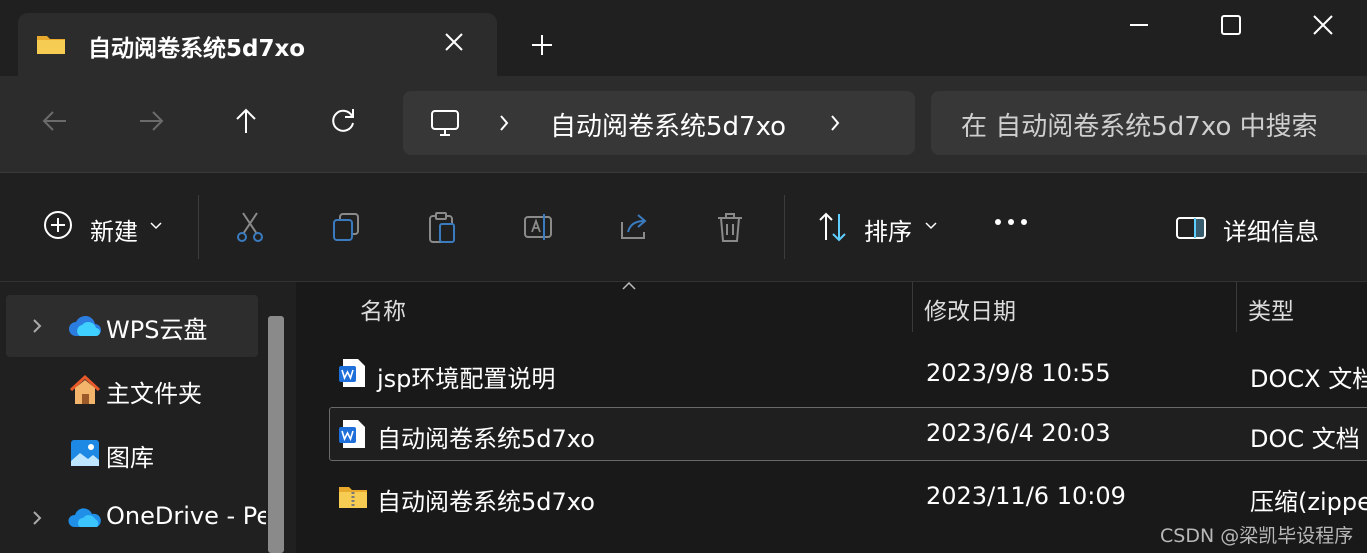  What do you see at coordinates (1139, 25) in the screenshot?
I see `minimize-icon` at bounding box center [1139, 25].